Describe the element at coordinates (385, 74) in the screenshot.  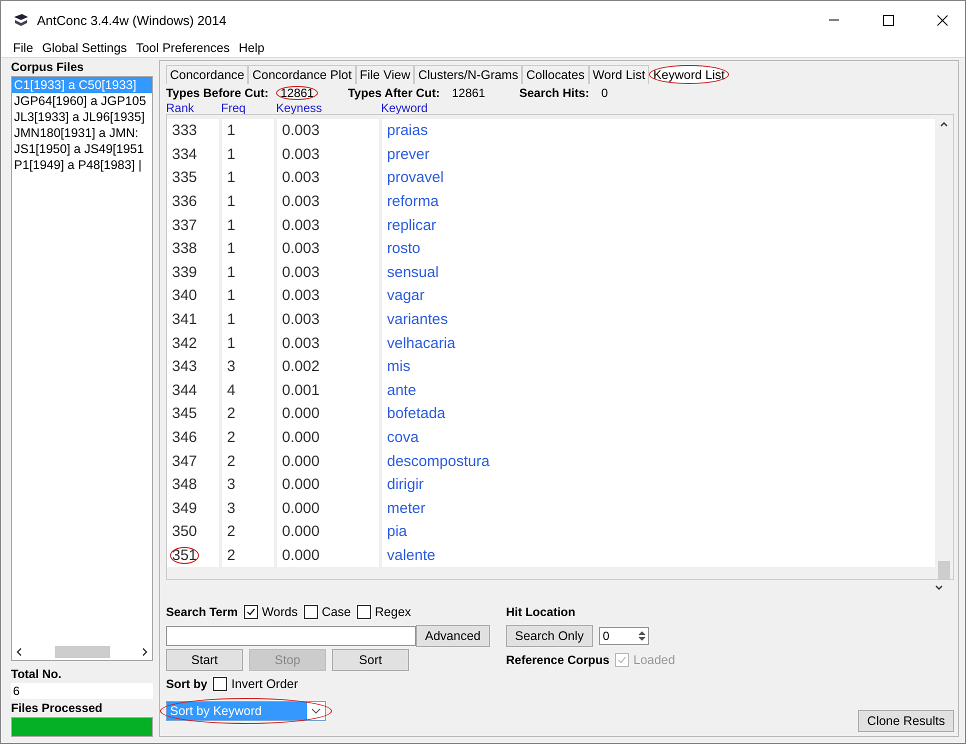
I see `tab: File View` at that location.